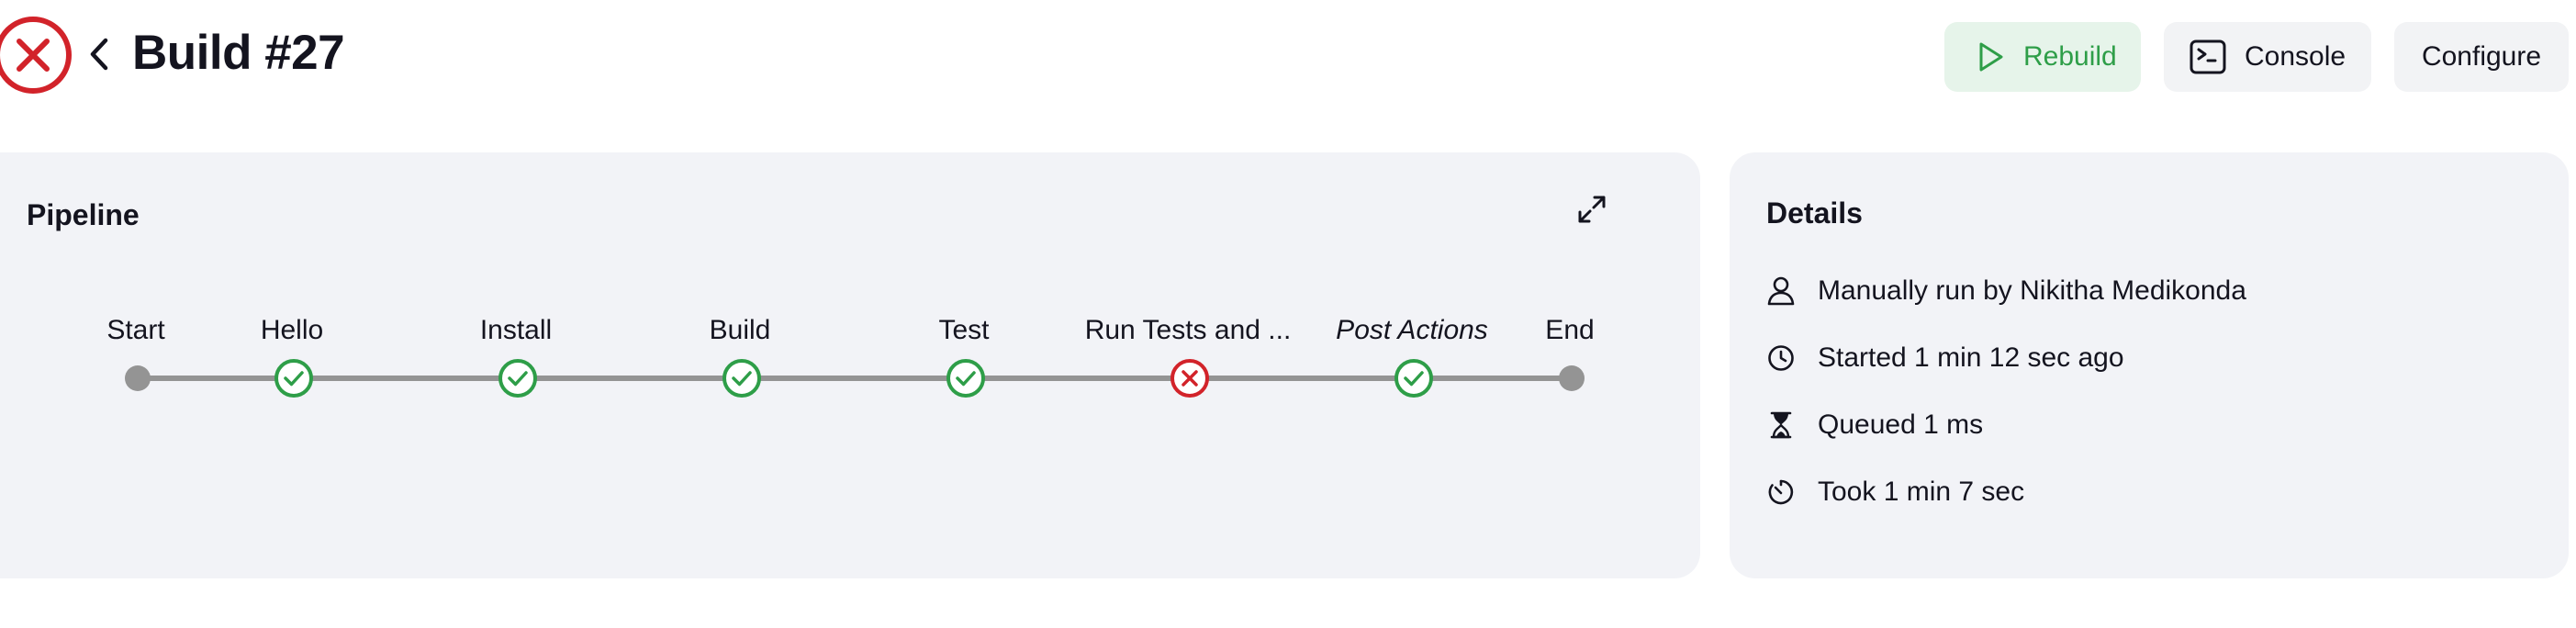 The image size is (2576, 628). Describe the element at coordinates (516, 330) in the screenshot. I see `stage-label-install: Install` at that location.